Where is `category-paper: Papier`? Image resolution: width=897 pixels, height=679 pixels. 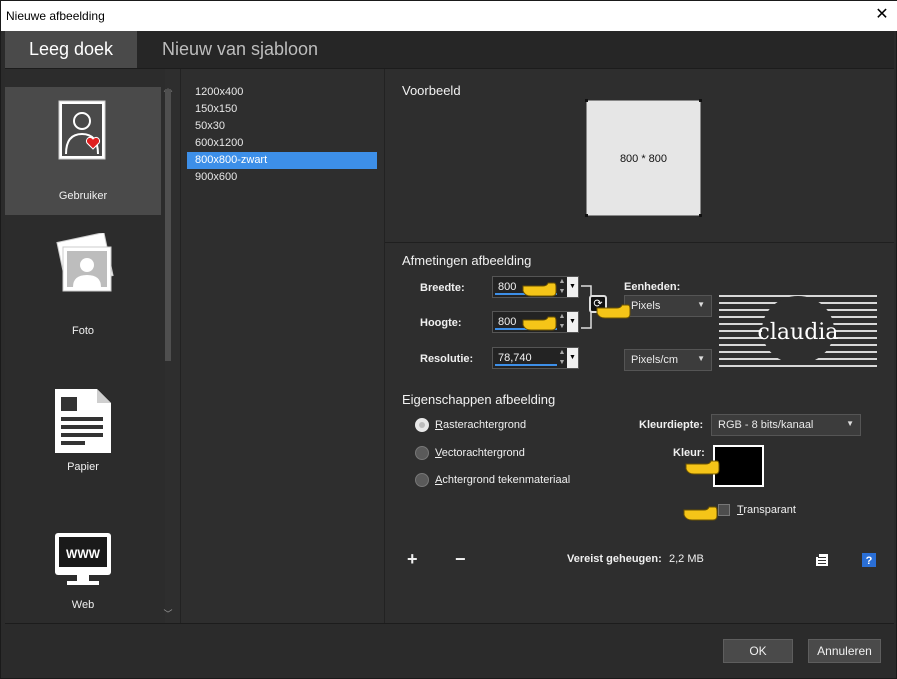
category-paper: Papier is located at coordinates (83, 425).